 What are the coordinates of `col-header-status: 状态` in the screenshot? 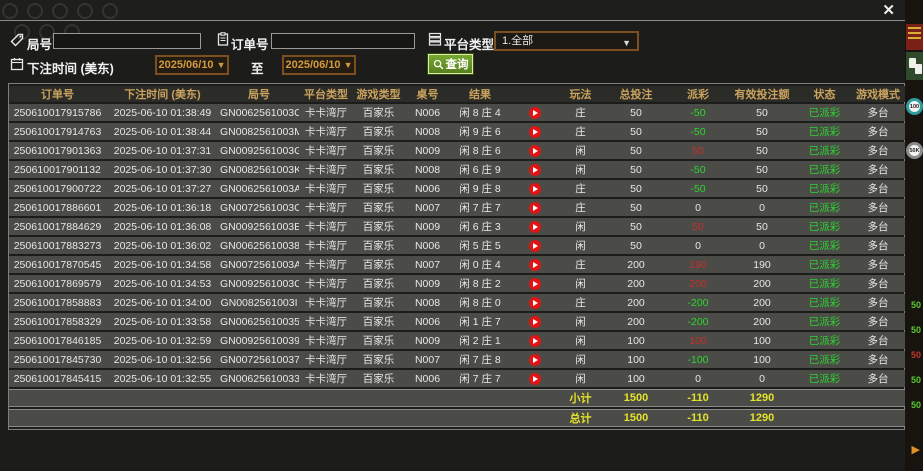 It's located at (824, 94).